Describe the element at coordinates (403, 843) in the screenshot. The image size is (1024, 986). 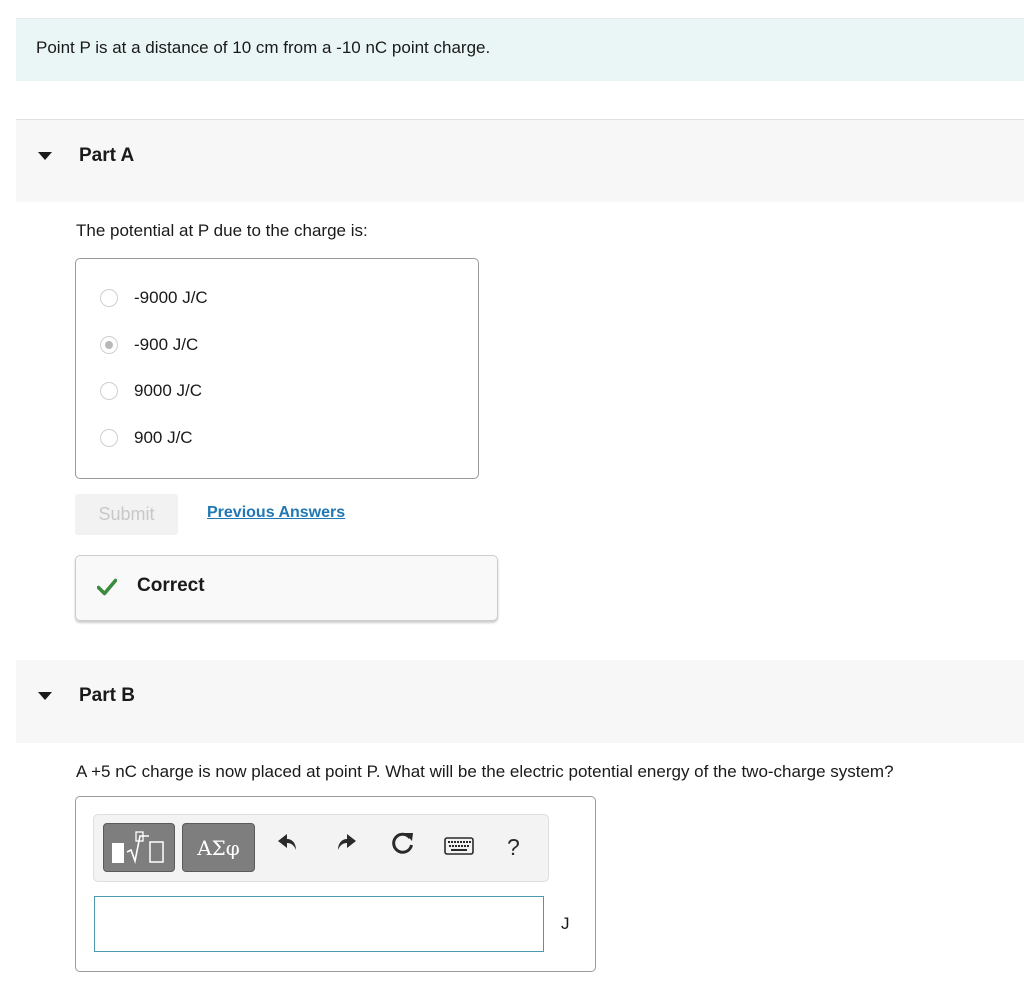
I see `reset-icon` at that location.